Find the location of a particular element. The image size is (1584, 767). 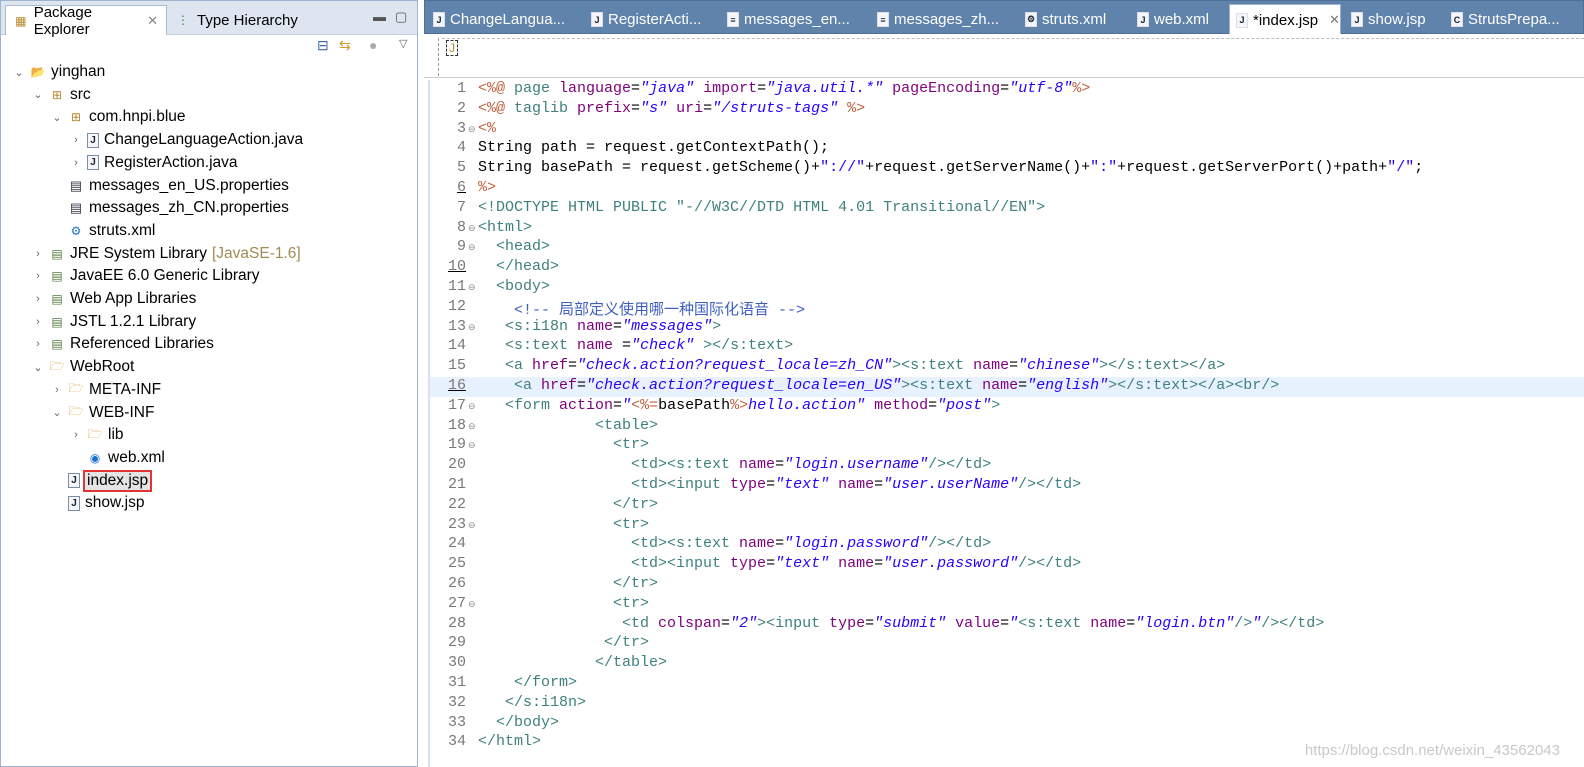

lib-icon: ▤ is located at coordinates (57, 344).